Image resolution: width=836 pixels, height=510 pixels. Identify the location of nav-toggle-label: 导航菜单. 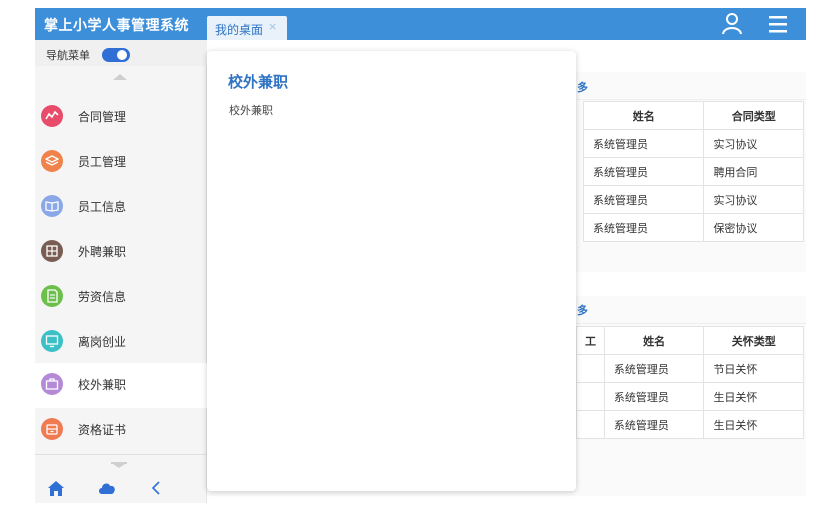
(68, 55).